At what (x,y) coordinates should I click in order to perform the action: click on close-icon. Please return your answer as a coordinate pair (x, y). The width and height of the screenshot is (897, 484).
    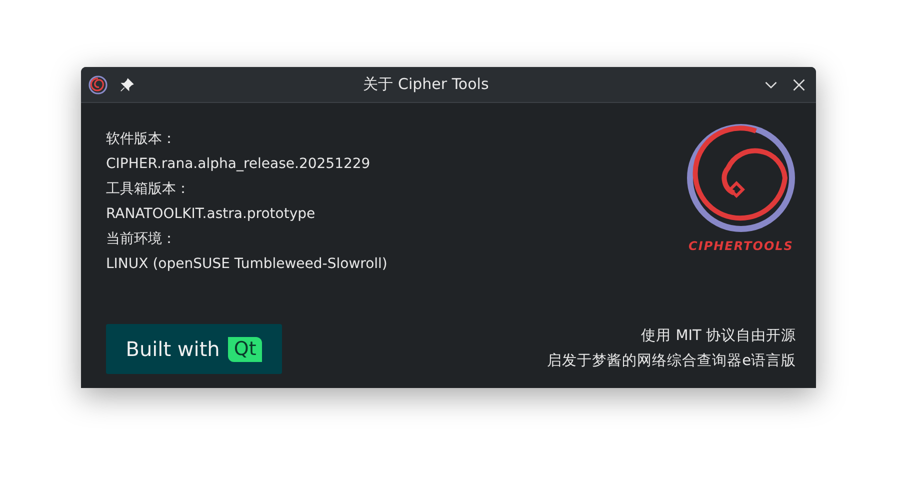
    Looking at the image, I should click on (799, 85).